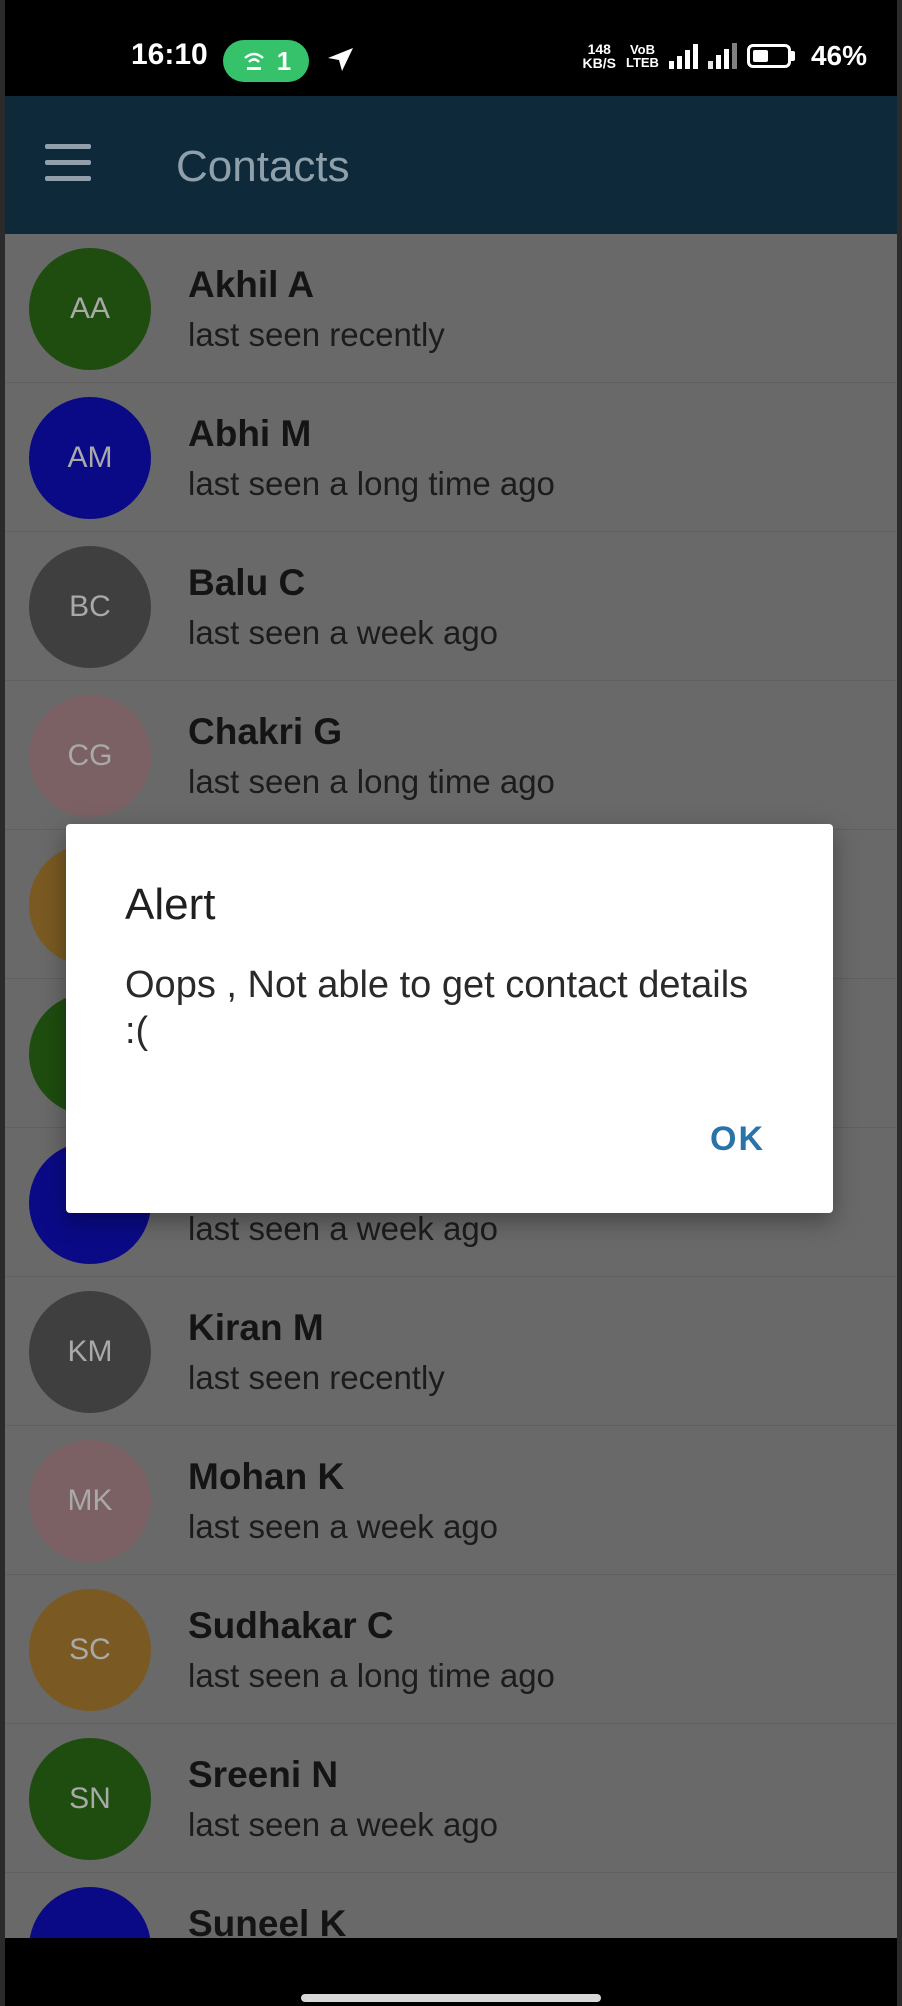 The image size is (902, 2006). Describe the element at coordinates (451, 606) in the screenshot. I see `list-item: BC Balu C last seen a week ago` at that location.